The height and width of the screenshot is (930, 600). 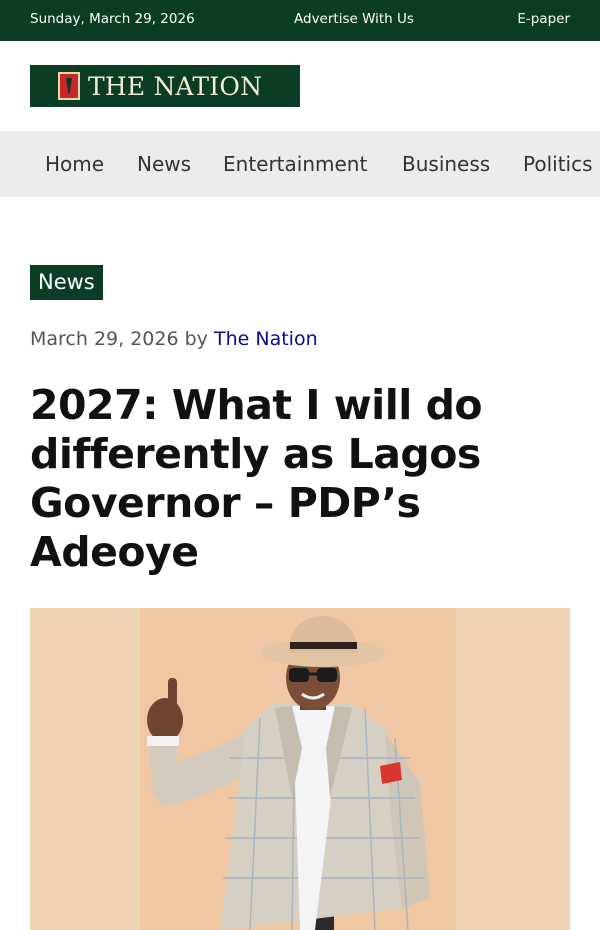 I want to click on article-meta: March 29, 2026 by The Nation, so click(x=174, y=339).